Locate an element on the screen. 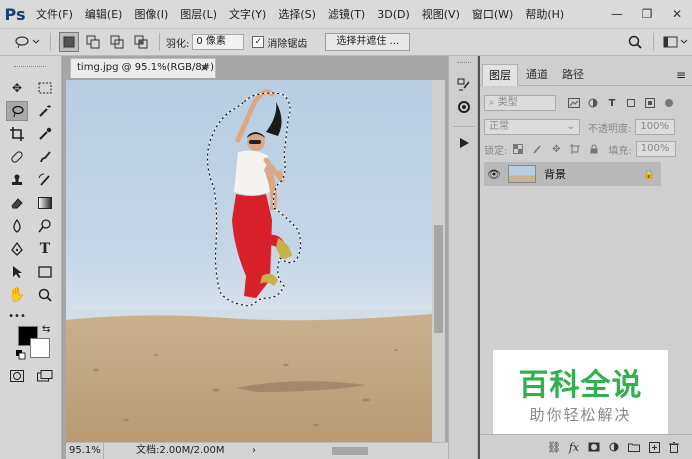 The height and width of the screenshot is (459, 692). layer-row-background: 👁 背景 🔒 is located at coordinates (572, 174).